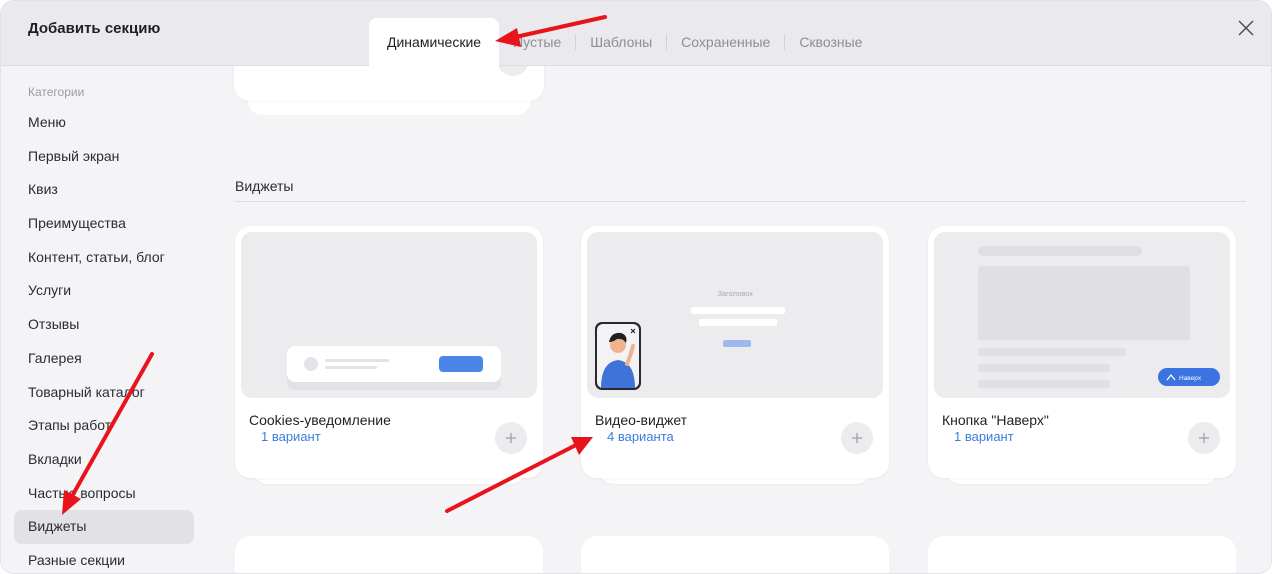 The image size is (1272, 574). Describe the element at coordinates (104, 359) in the screenshot. I see `sidebar-item-gallery: Галерея` at that location.